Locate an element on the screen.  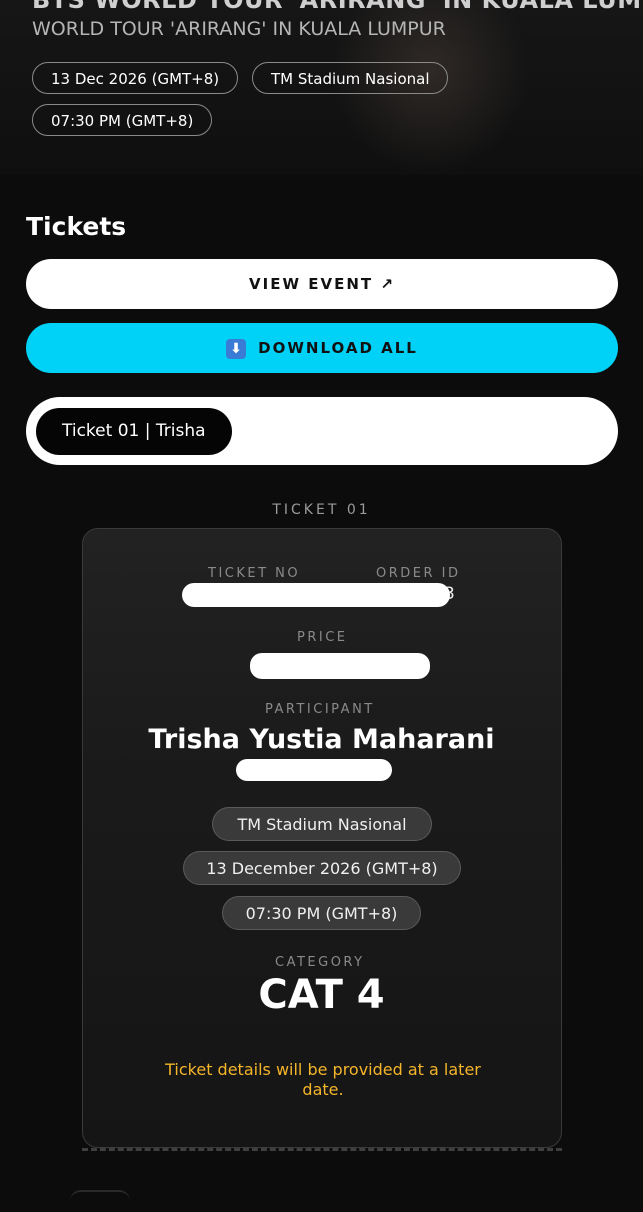
event-subtitle: WORLD TOUR 'ARIRANG' IN KUALA LUMPUR is located at coordinates (239, 29).